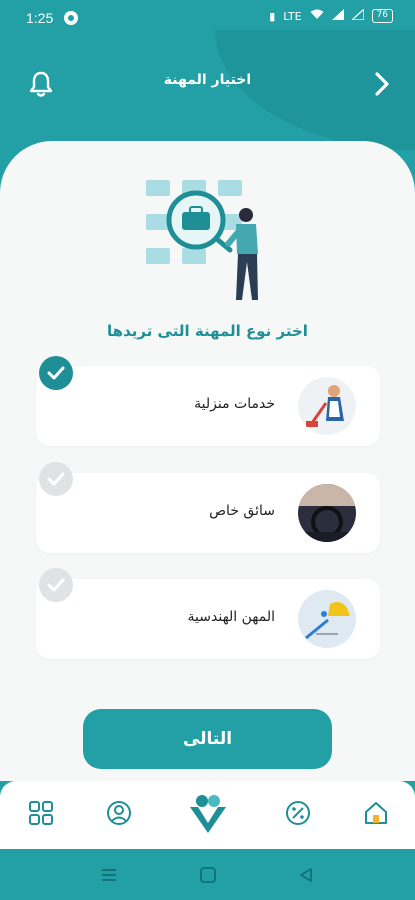 The image size is (415, 900). Describe the element at coordinates (120, 814) in the screenshot. I see `profile-icon` at that location.